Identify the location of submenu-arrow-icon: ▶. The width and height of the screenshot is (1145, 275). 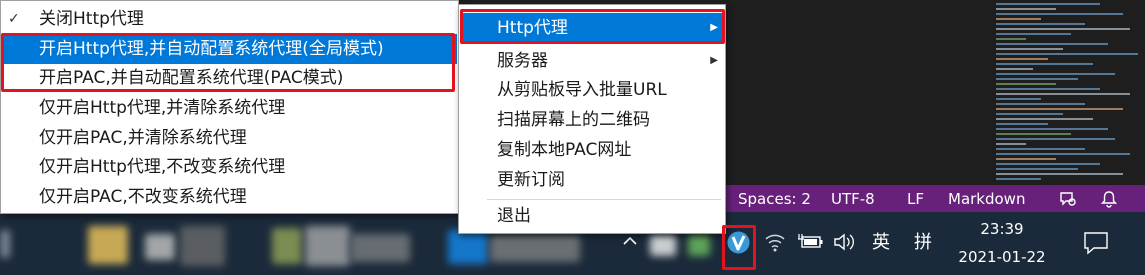
(714, 60).